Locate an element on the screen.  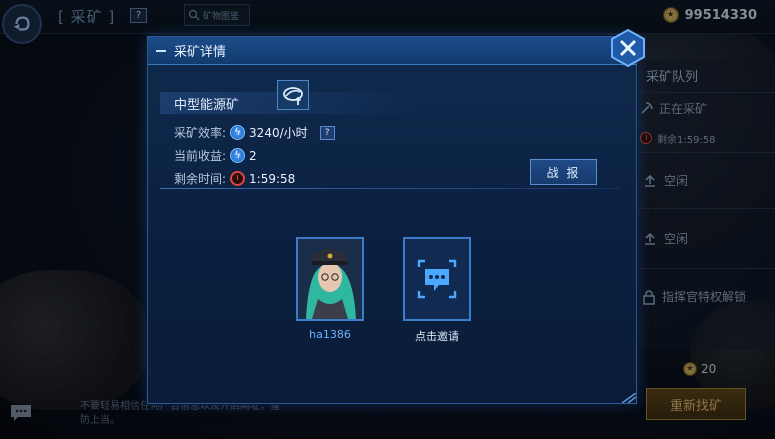
commander-portrait is located at coordinates (330, 279).